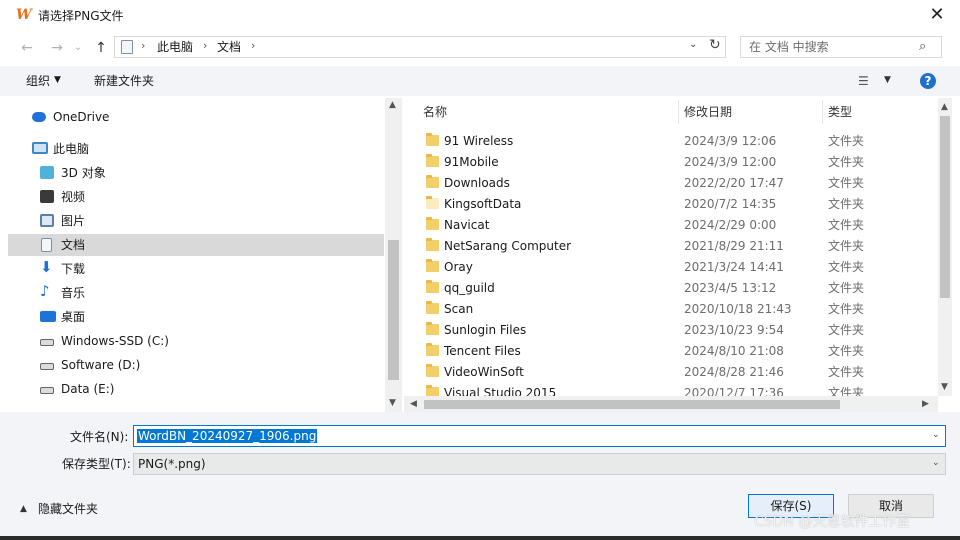 The height and width of the screenshot is (540, 960). What do you see at coordinates (78, 48) in the screenshot?
I see `recent-locations-dropdown-icon: ⌄` at bounding box center [78, 48].